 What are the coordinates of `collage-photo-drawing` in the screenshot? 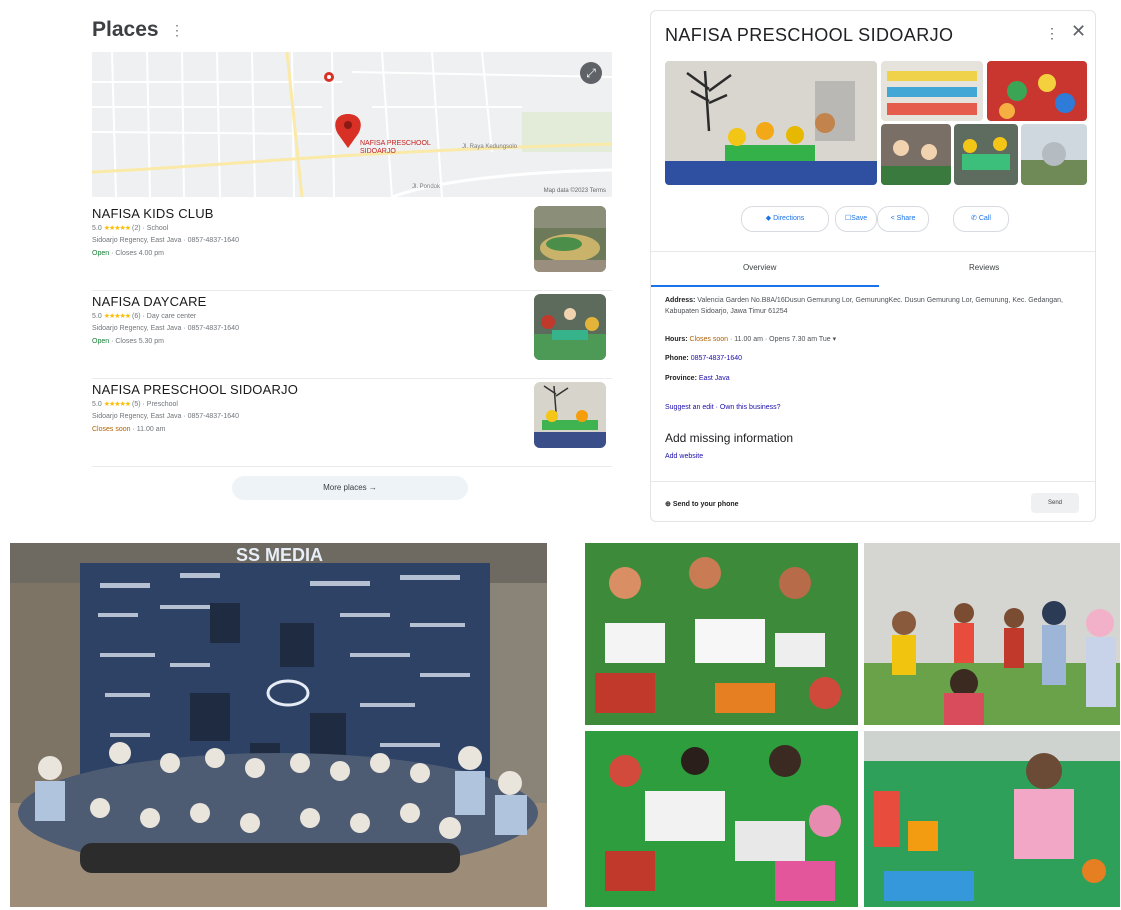 It's located at (721, 634).